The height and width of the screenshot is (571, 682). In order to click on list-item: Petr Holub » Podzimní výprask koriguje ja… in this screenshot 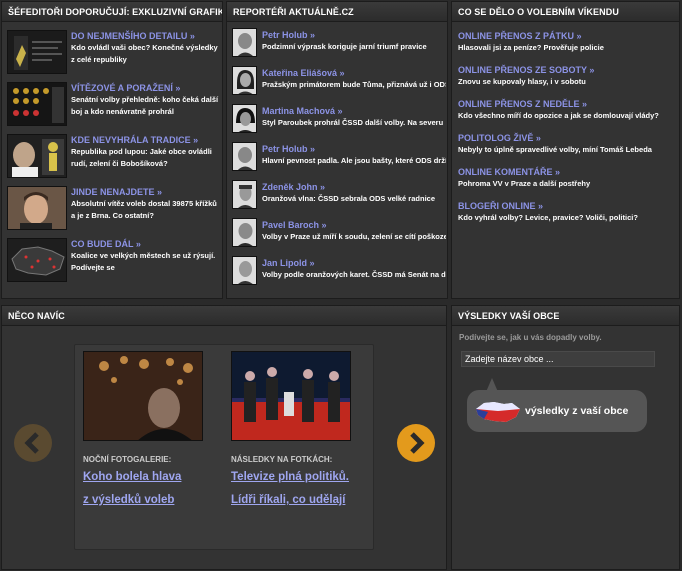, I will do `click(339, 43)`.